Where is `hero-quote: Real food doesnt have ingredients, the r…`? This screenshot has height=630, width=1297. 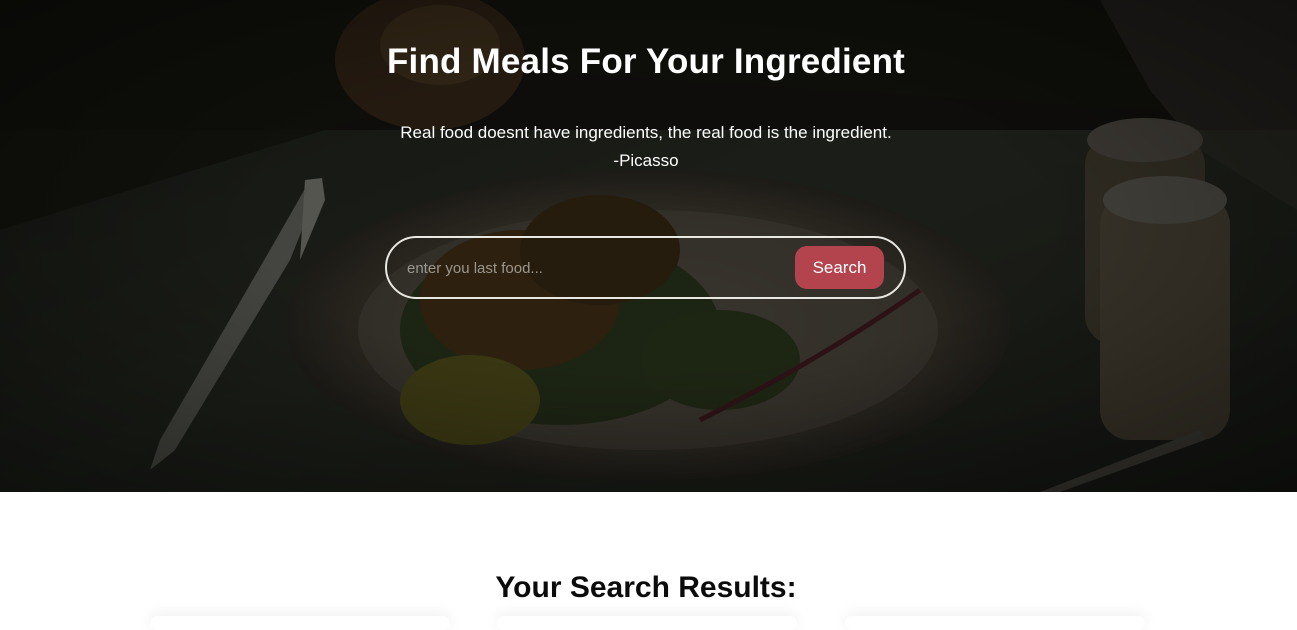 hero-quote: Real food doesnt have ingredients, the r… is located at coordinates (646, 147).